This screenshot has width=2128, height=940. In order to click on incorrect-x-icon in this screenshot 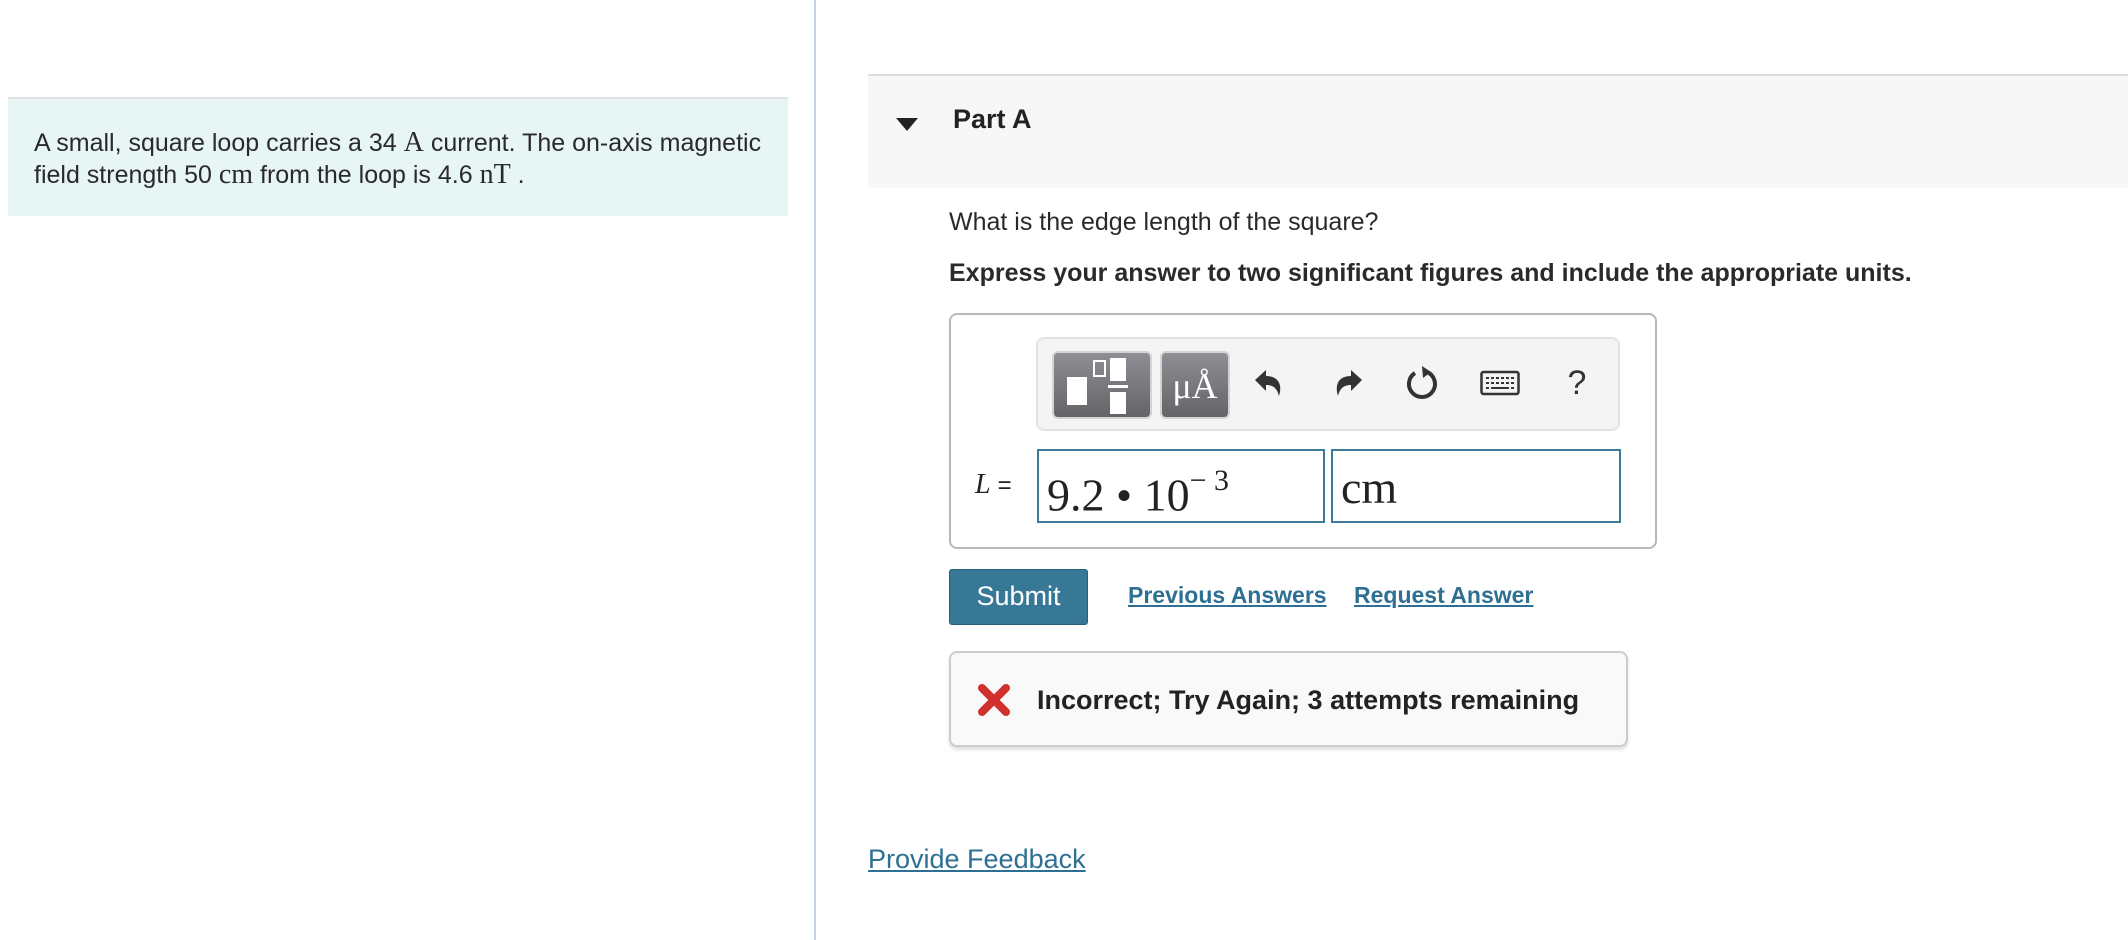, I will do `click(994, 700)`.